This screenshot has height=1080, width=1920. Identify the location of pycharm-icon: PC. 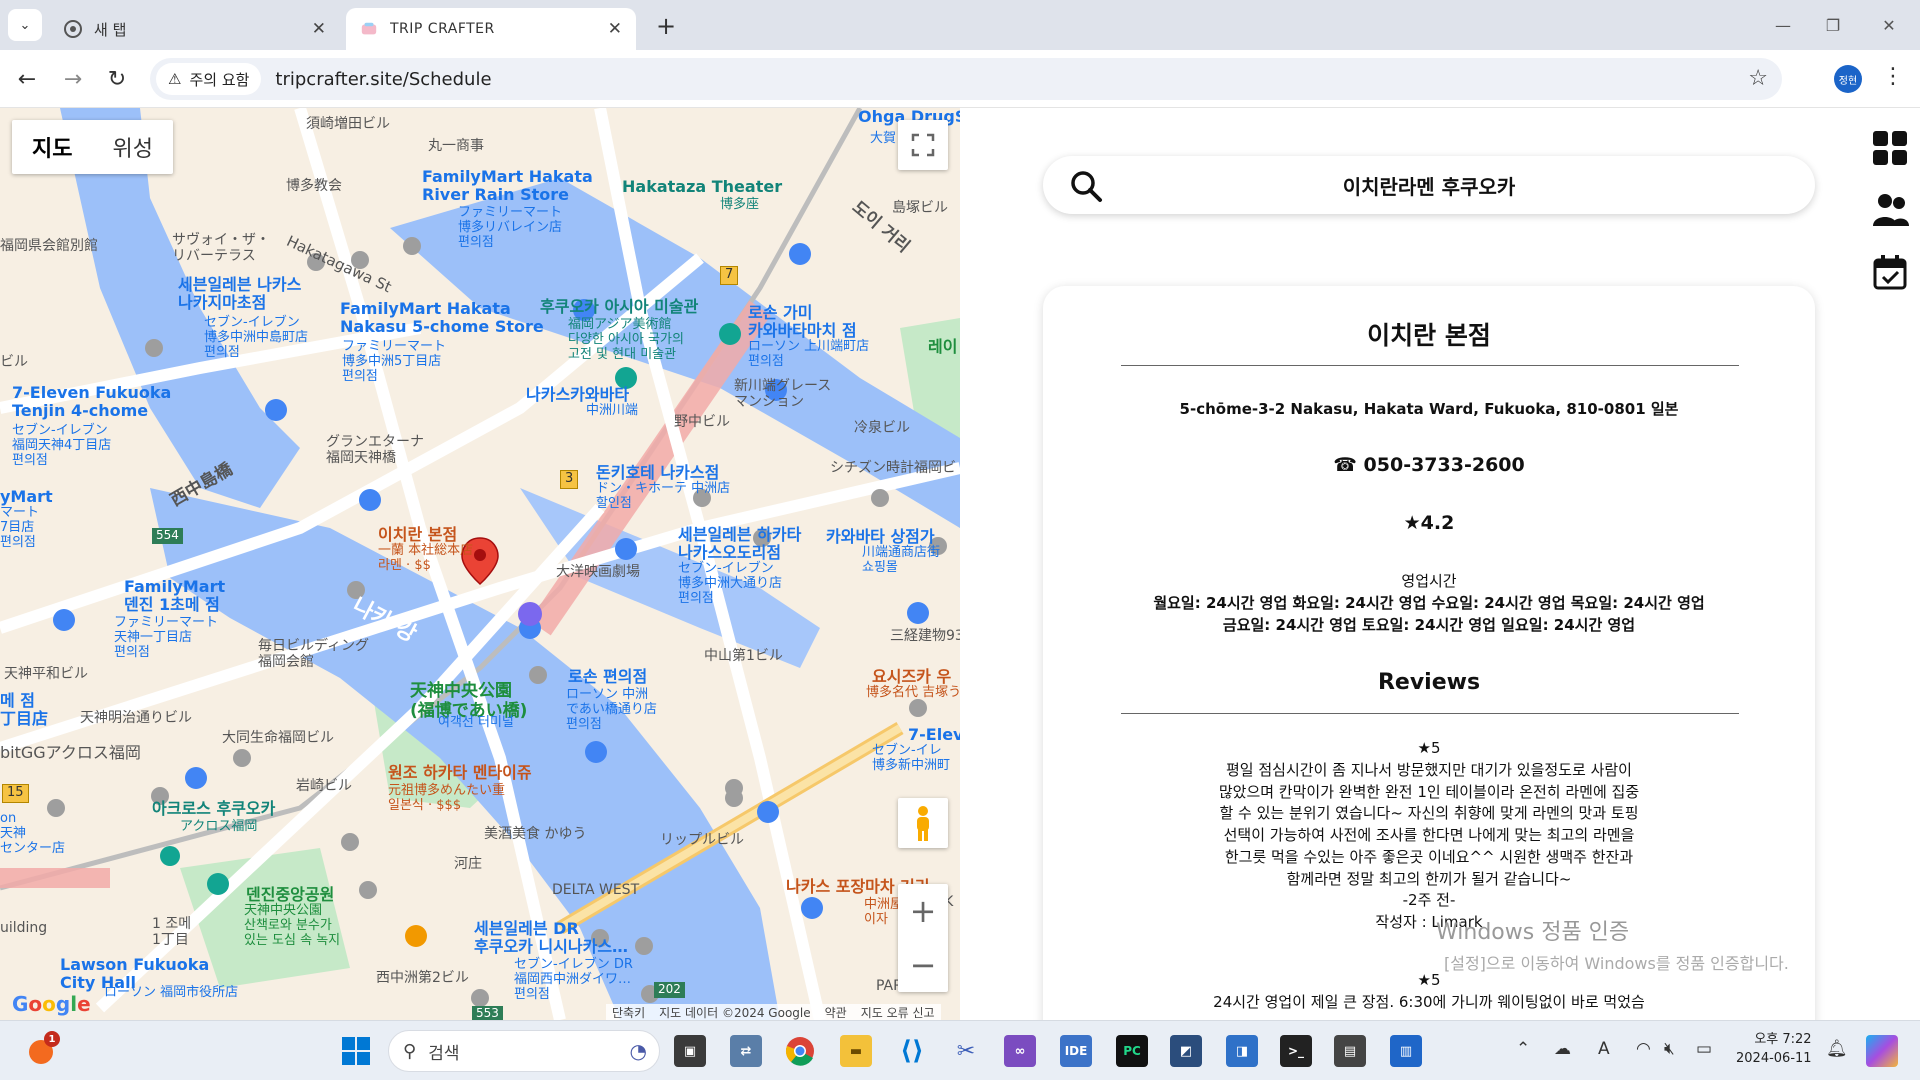
(1132, 1051).